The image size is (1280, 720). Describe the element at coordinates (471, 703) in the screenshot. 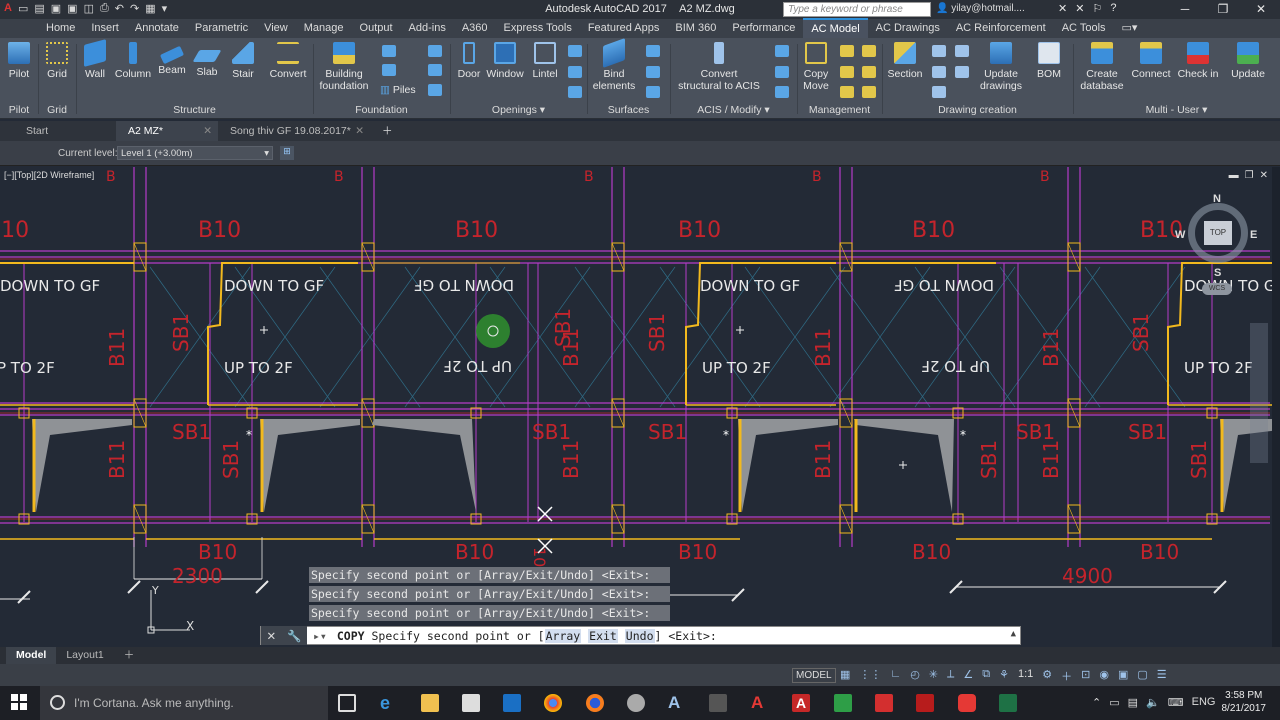

I see `store-icon` at that location.